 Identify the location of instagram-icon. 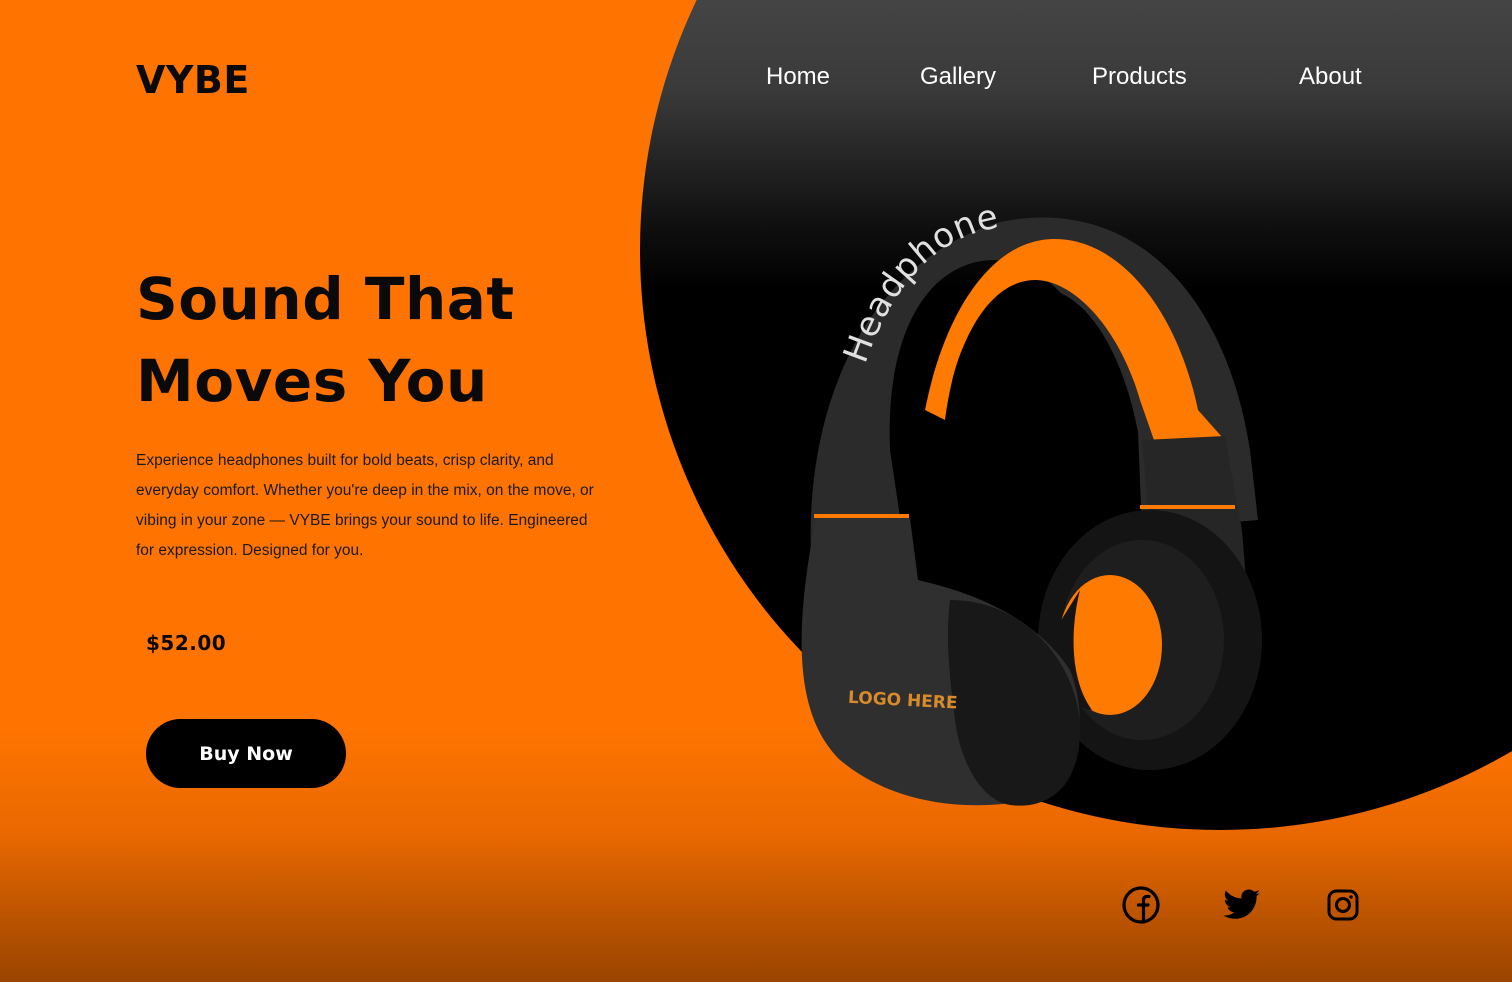
(1343, 905).